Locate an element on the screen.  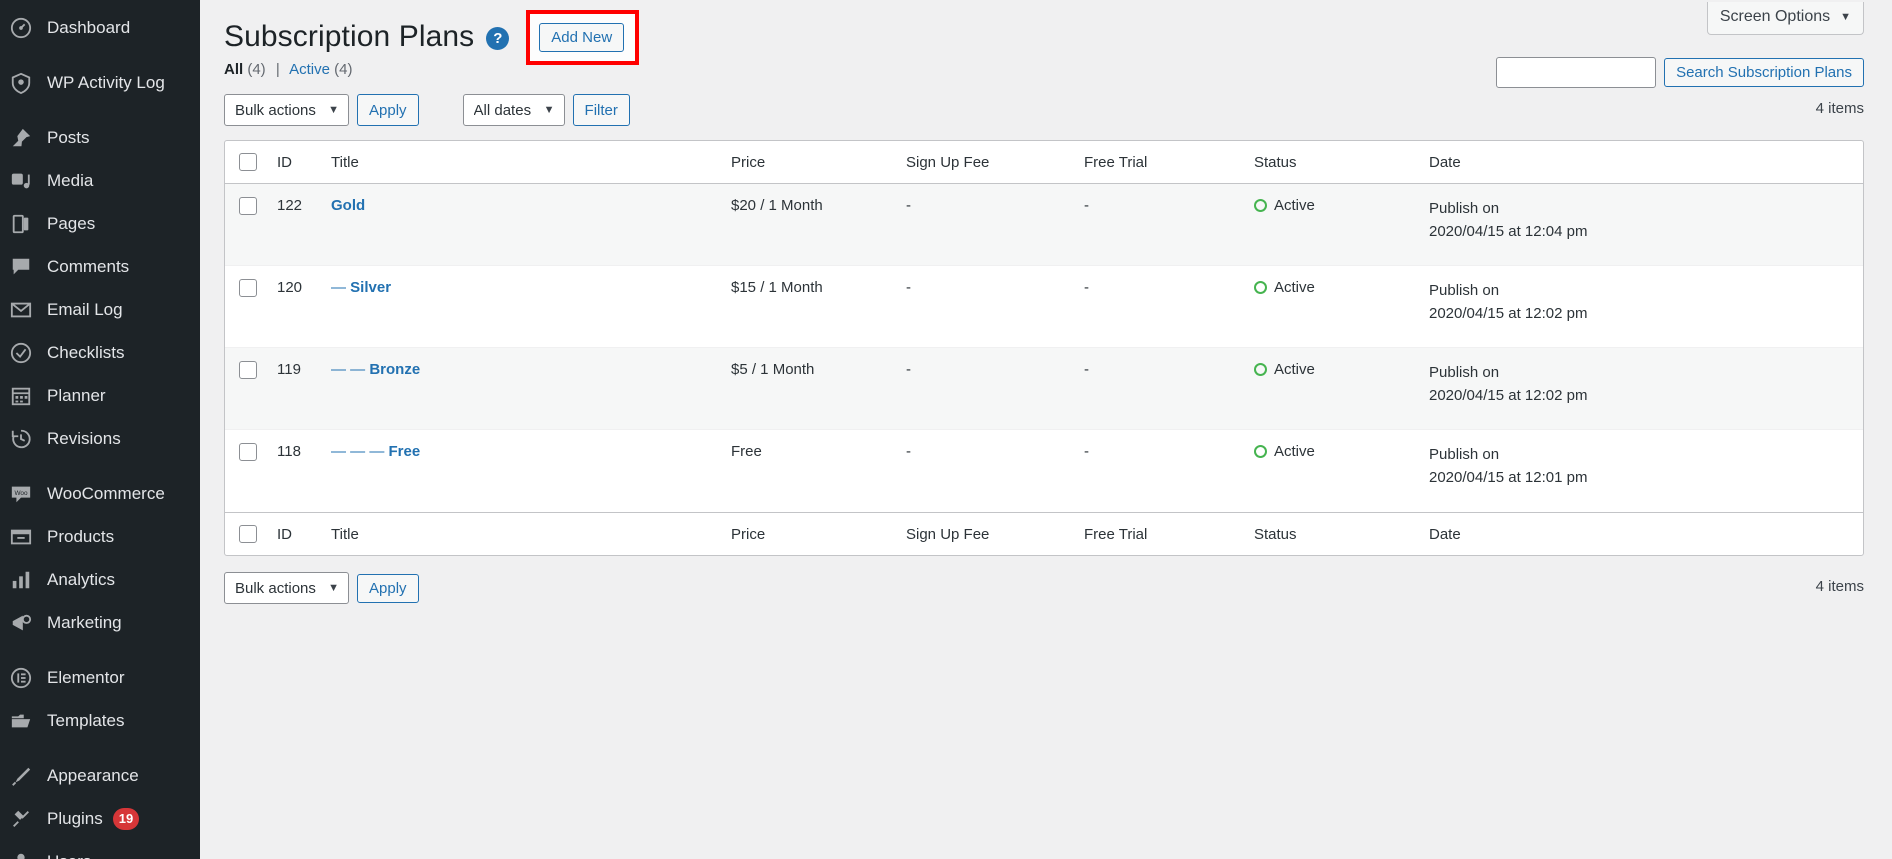
sidebar-item-plugins: Plugins 19 is located at coordinates (100, 818).